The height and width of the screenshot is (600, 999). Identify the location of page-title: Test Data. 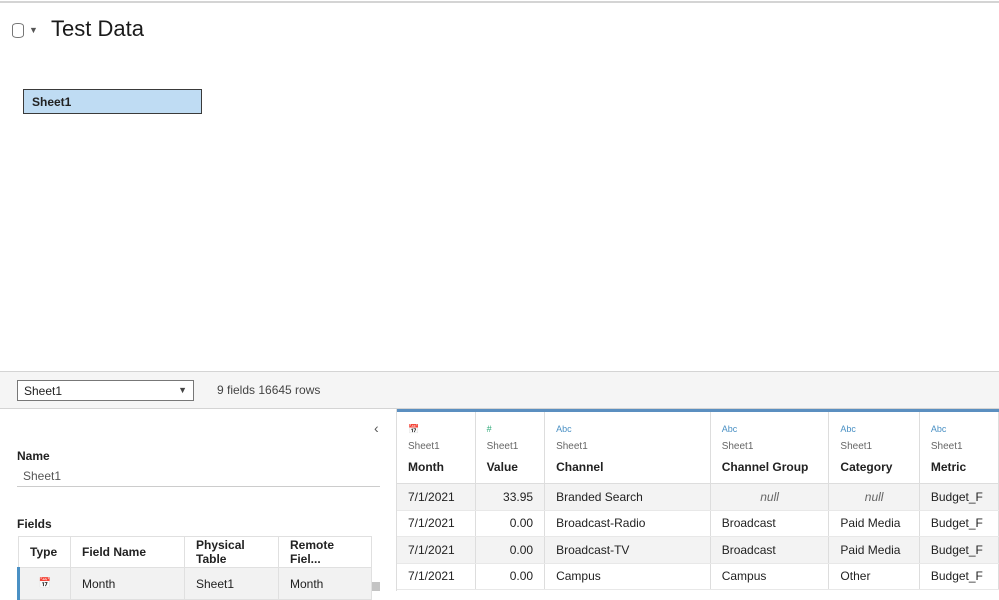
(97, 29).